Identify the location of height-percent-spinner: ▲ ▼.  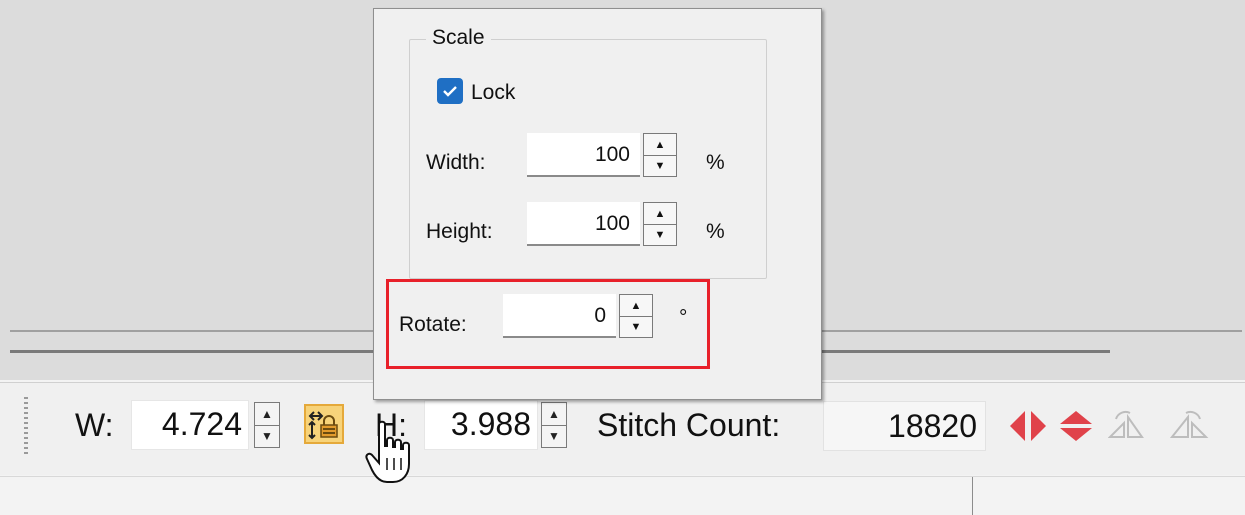
(660, 224).